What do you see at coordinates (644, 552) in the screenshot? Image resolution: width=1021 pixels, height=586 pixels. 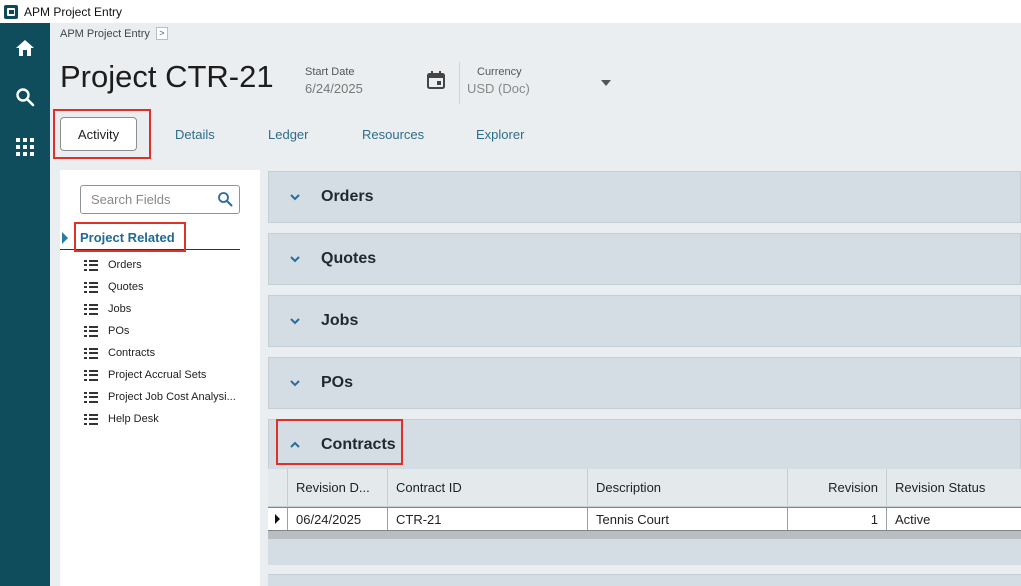 I see `grid-footer` at bounding box center [644, 552].